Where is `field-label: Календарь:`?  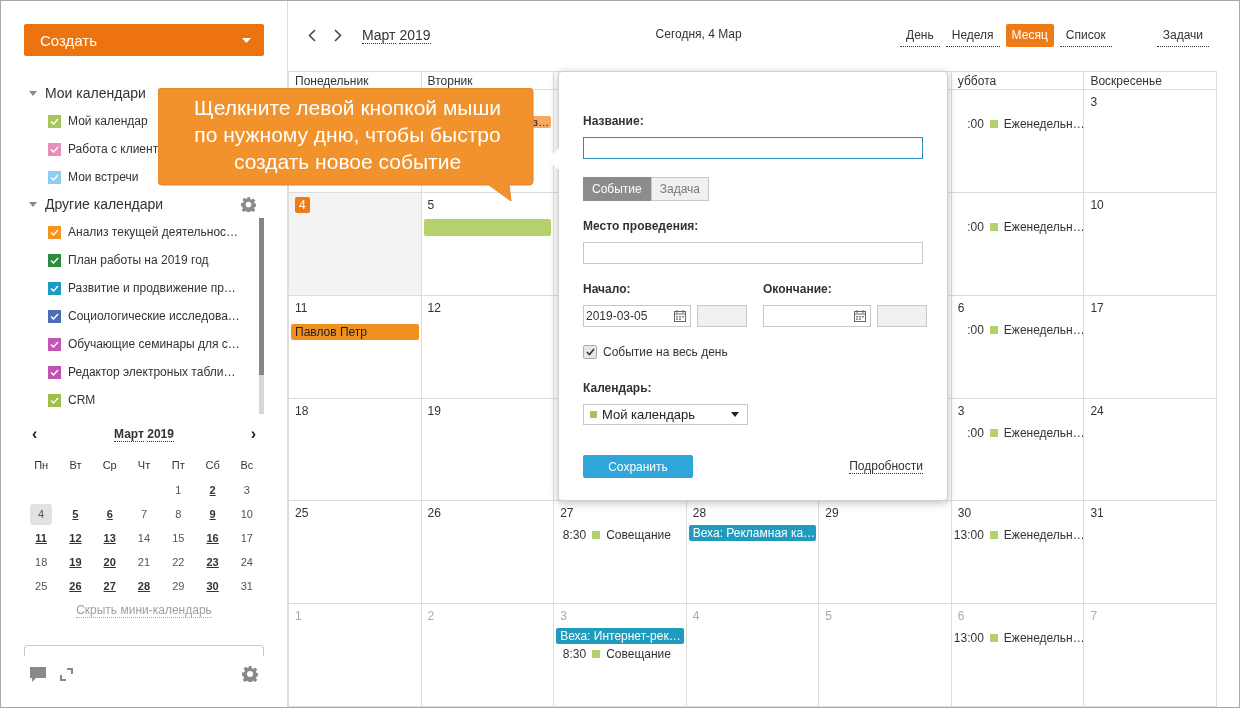 field-label: Календарь: is located at coordinates (617, 388).